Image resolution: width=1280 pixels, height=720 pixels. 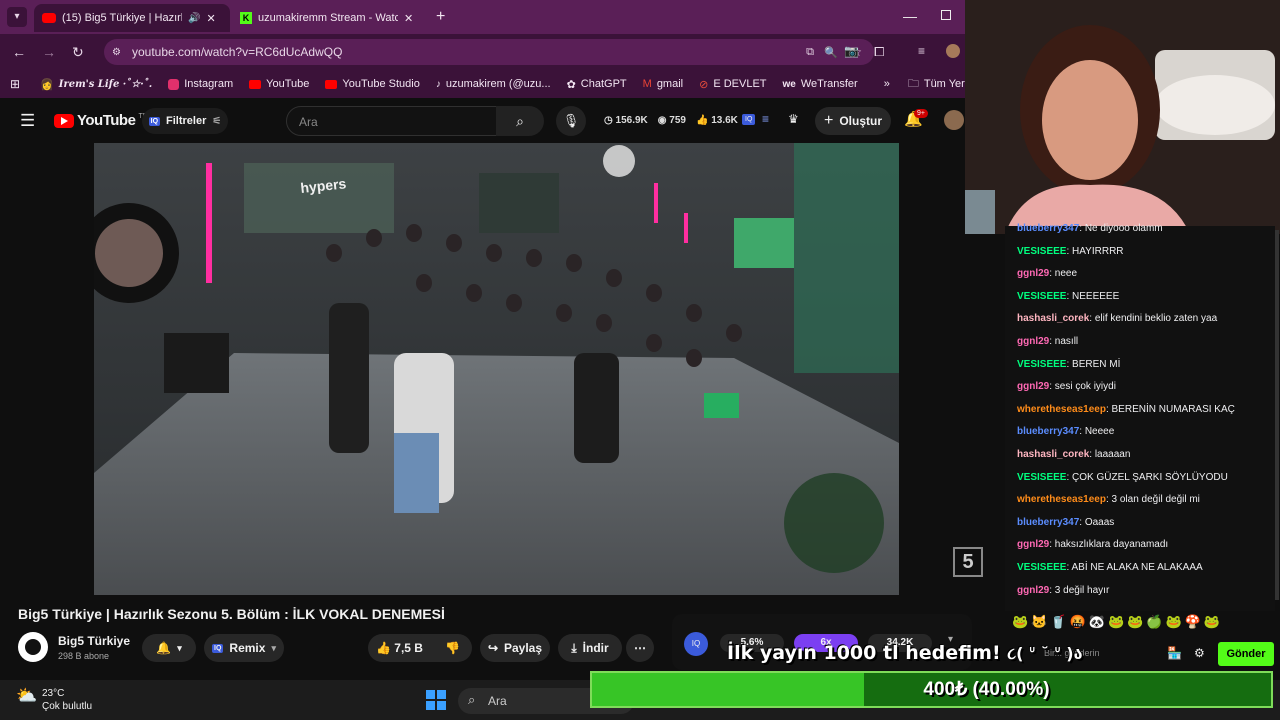 What do you see at coordinates (49, 52) in the screenshot?
I see `forward-icon: →` at bounding box center [49, 52].